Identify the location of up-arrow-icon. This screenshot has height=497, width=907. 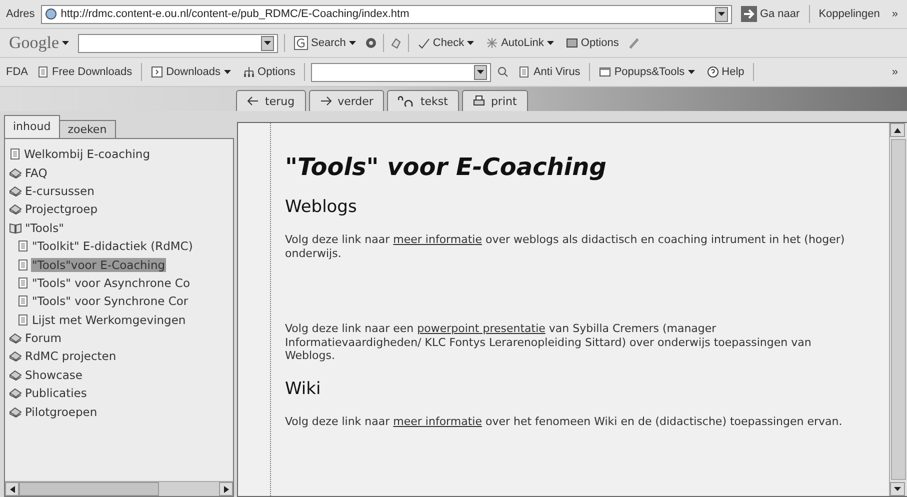
(897, 130).